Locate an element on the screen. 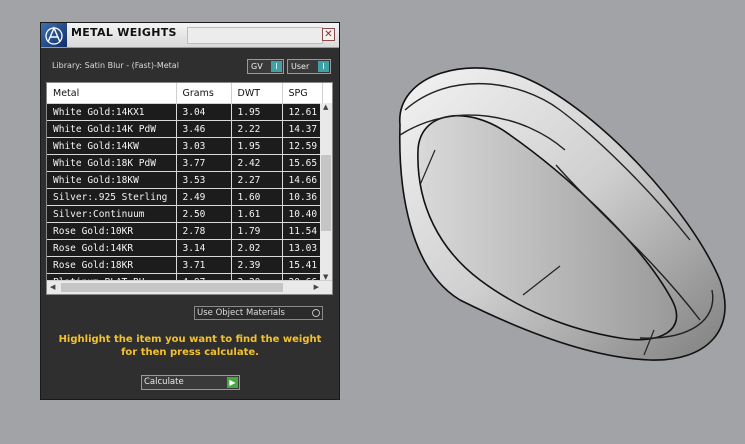 This screenshot has height=444, width=745. table-row: White Gold:14K PdW 3.46 2.22 14.37 is located at coordinates (185, 129).